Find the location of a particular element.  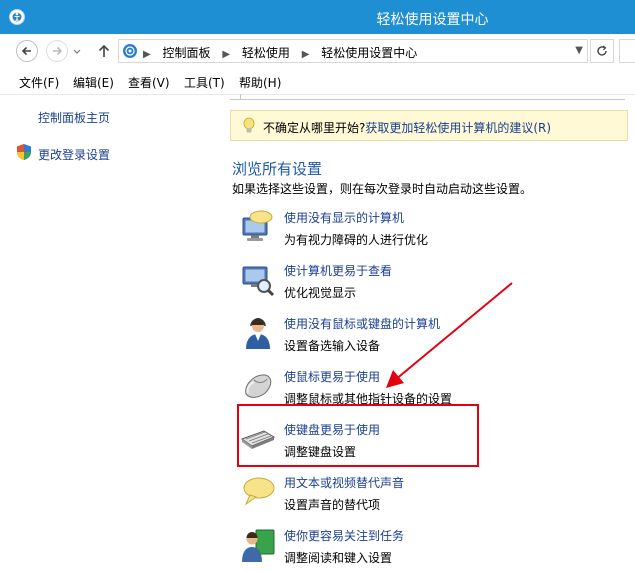

tip-banner: 不确定从哪里开始?获取更加轻松使用计算机的建议(R) is located at coordinates (429, 125).